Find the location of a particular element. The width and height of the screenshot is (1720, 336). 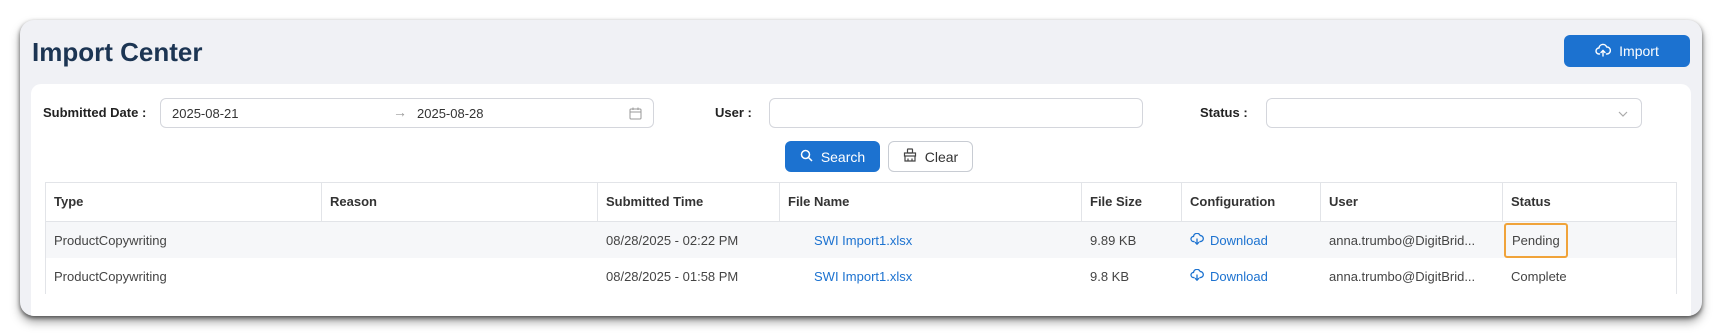

clear-button: Clear is located at coordinates (930, 156).